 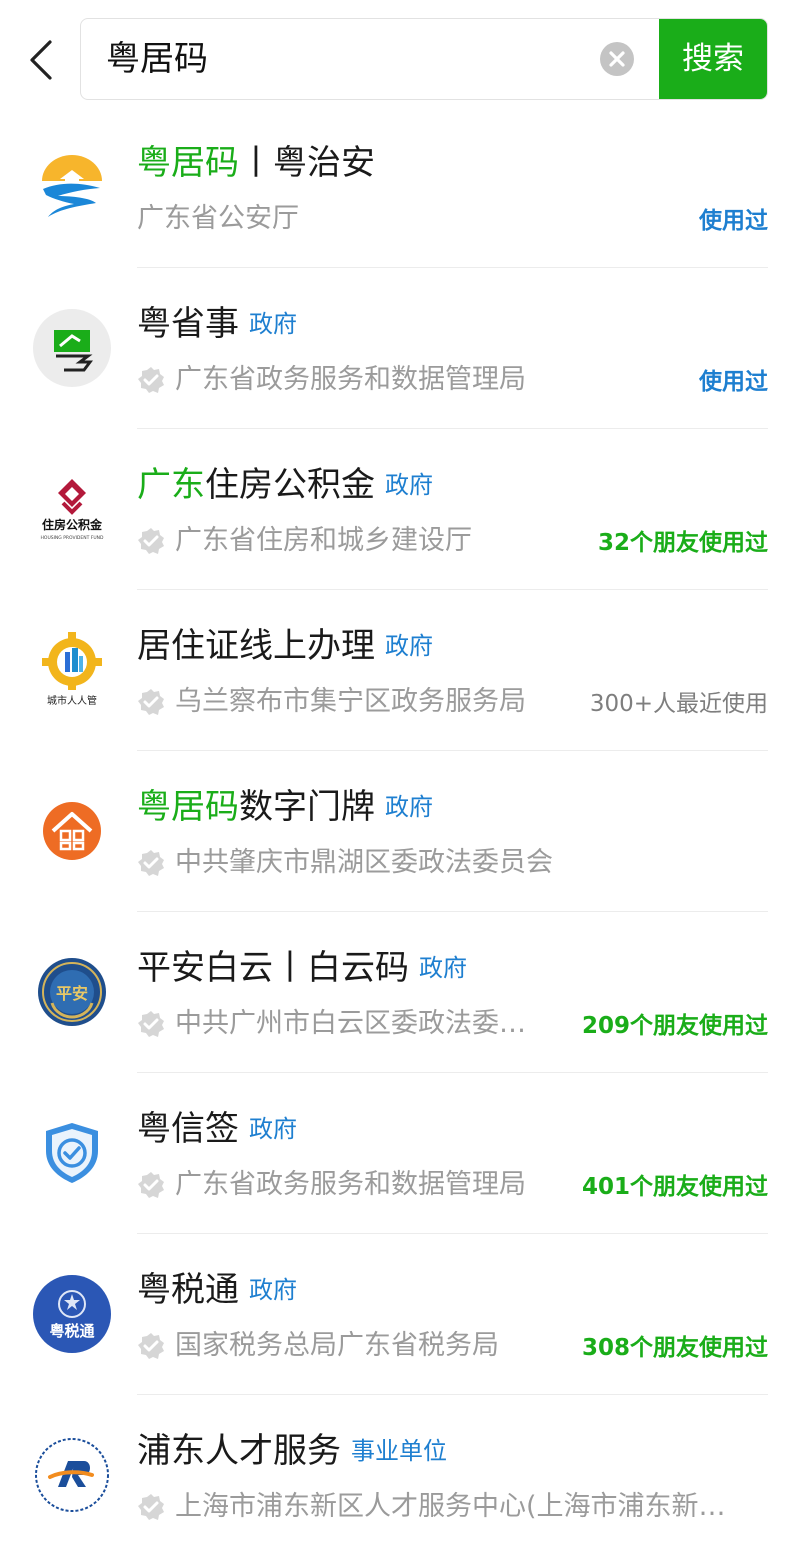 What do you see at coordinates (72, 700) in the screenshot?
I see `svg-text: 城市人人管` at bounding box center [72, 700].